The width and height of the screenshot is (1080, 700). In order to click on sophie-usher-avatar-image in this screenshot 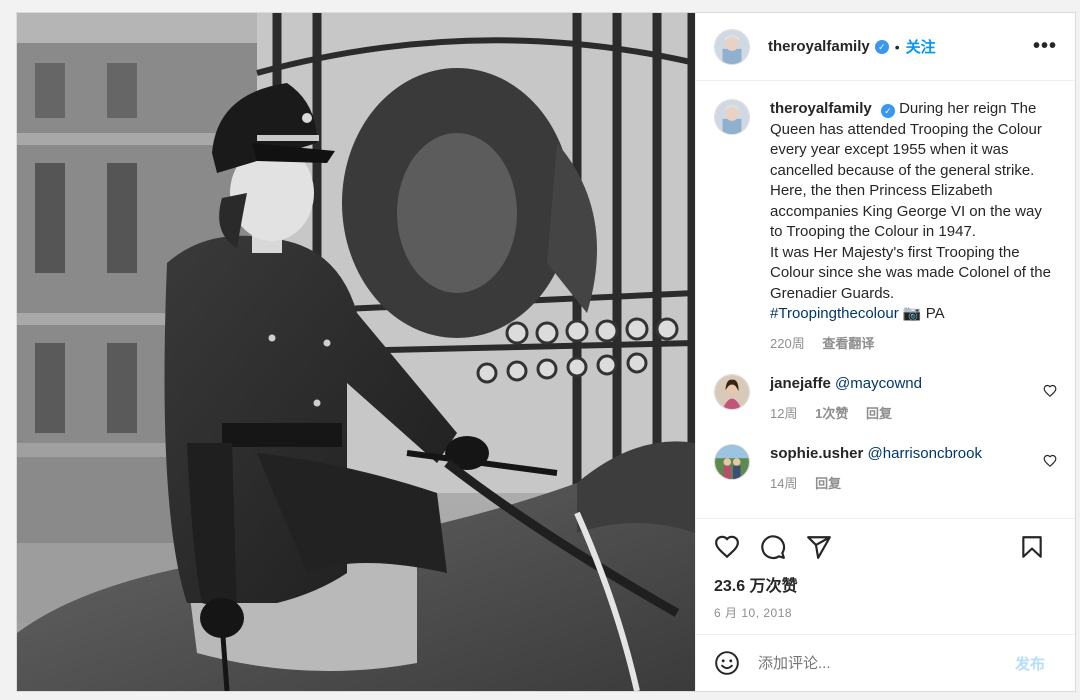, I will do `click(732, 462)`.